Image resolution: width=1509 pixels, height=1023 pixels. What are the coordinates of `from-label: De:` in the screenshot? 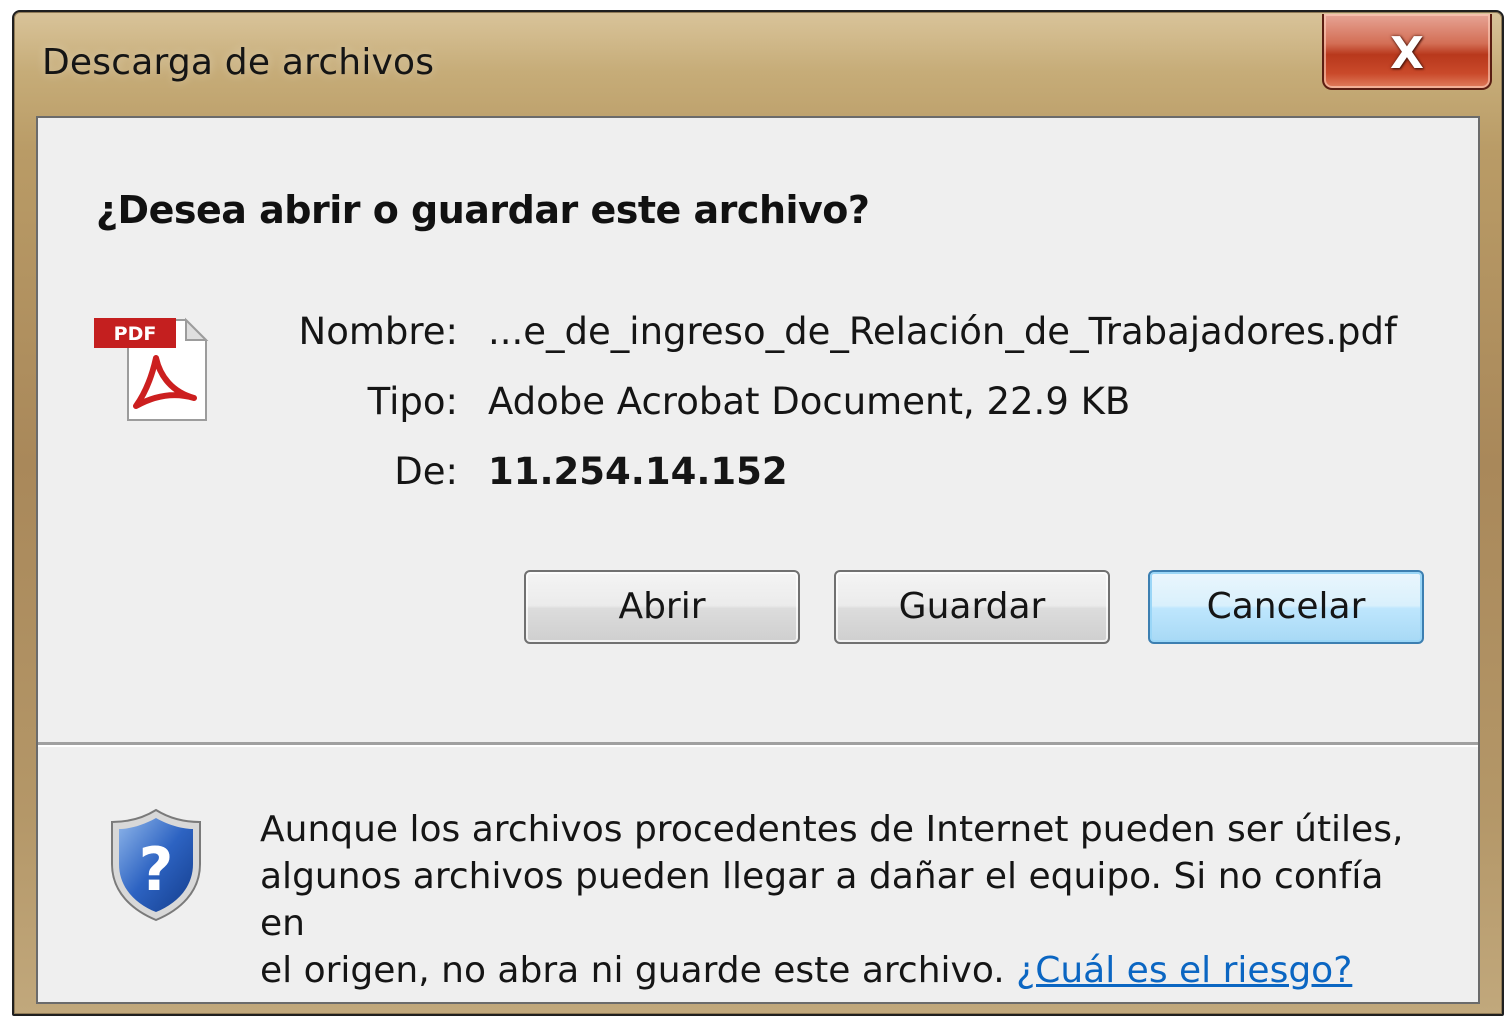 It's located at (426, 471).